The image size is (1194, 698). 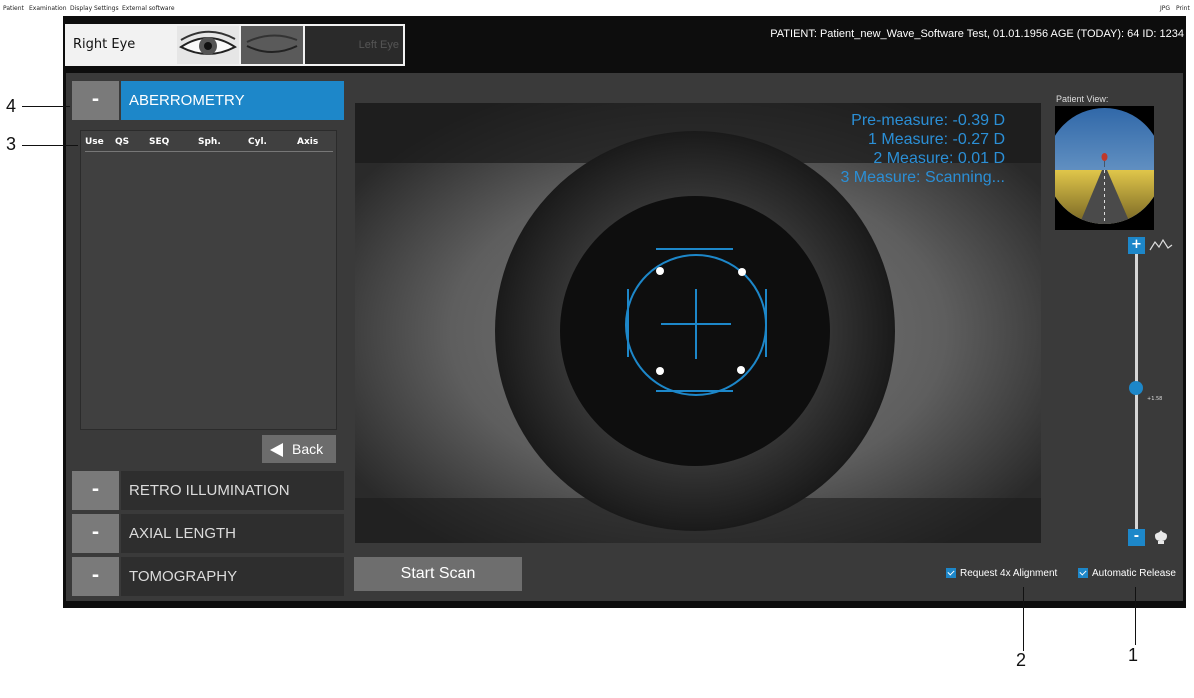 What do you see at coordinates (50, 145) in the screenshot?
I see `callout-3-line` at bounding box center [50, 145].